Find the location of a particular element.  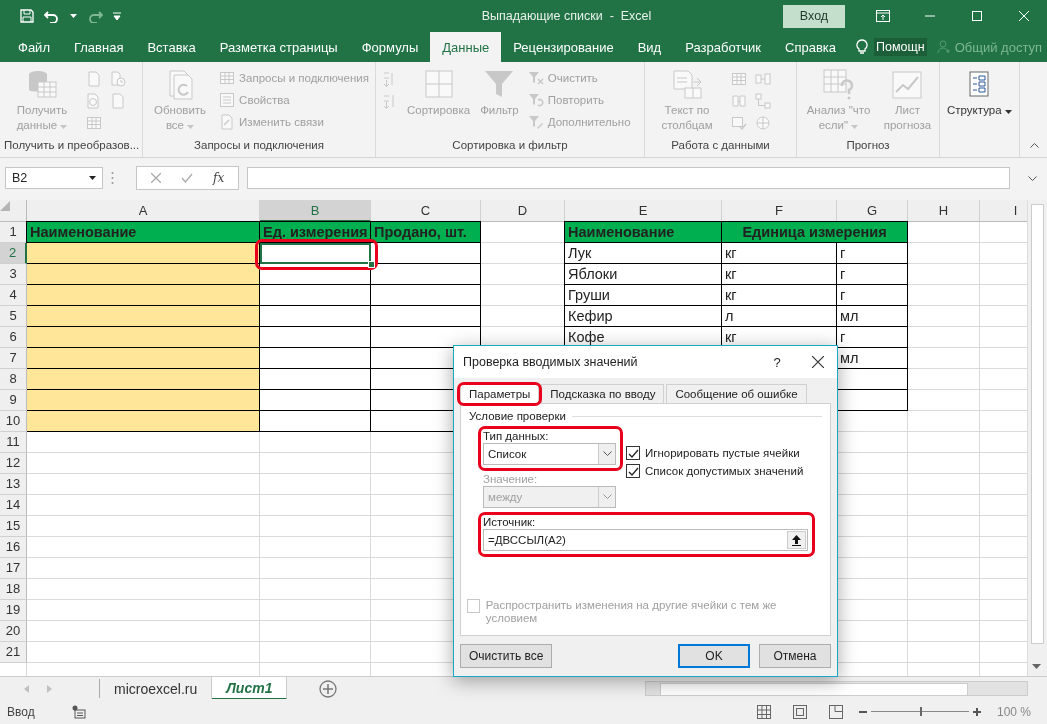

ribbon-button: Структура is located at coordinates (979, 91).